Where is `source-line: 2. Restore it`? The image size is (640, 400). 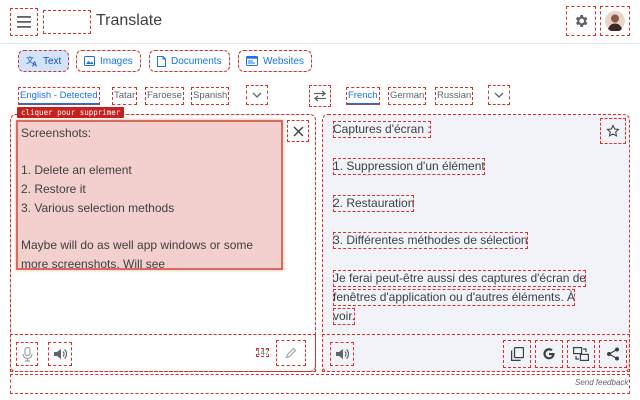 source-line: 2. Restore it is located at coordinates (53, 189).